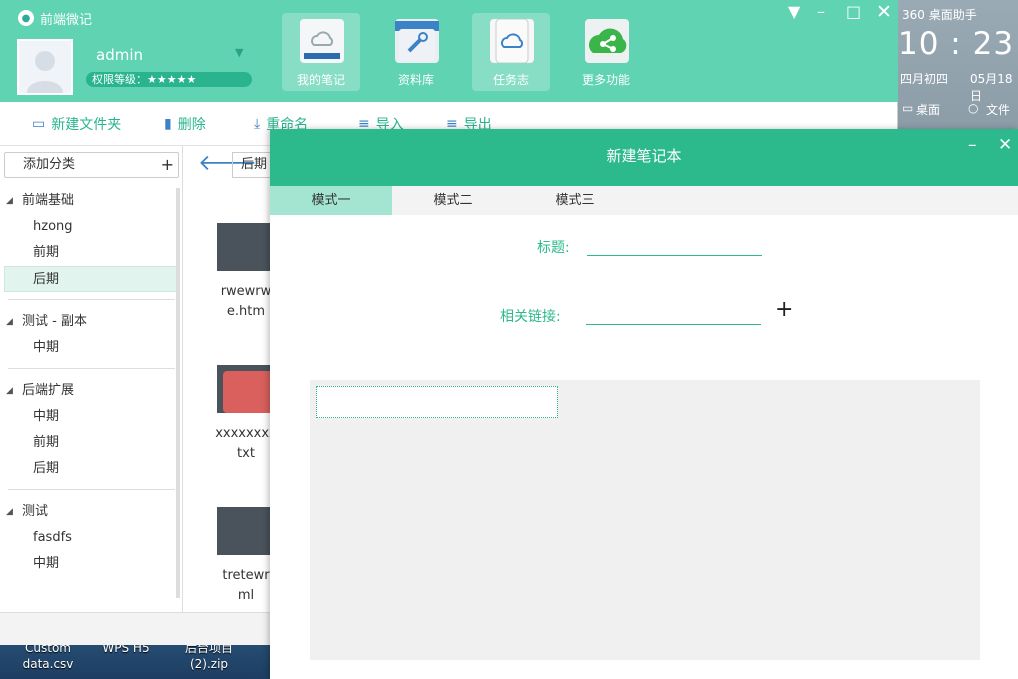 This screenshot has height=679, width=1018. Describe the element at coordinates (673, 315) in the screenshot. I see `link-input` at that location.